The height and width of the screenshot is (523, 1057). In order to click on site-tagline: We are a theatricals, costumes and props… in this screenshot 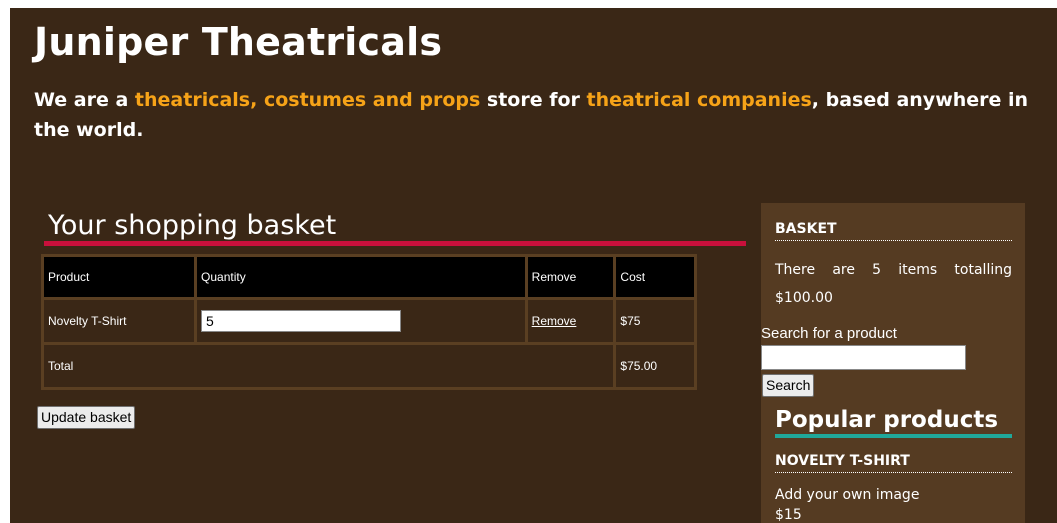, I will do `click(534, 115)`.